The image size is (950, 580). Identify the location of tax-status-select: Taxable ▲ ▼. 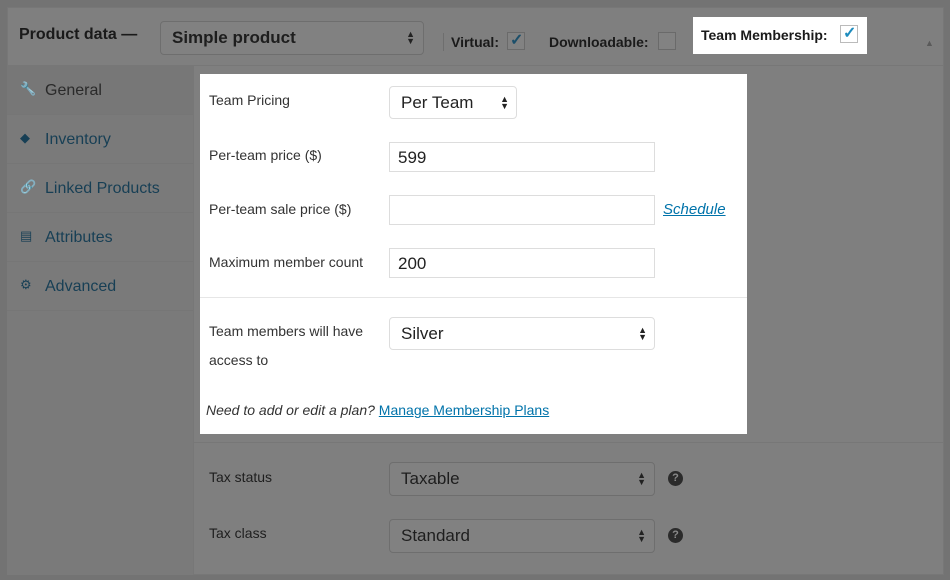
(522, 479).